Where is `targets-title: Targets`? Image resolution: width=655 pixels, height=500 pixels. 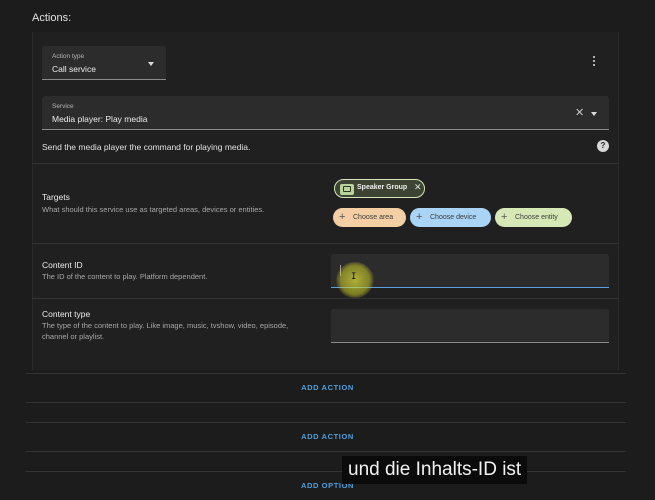 targets-title: Targets is located at coordinates (56, 197).